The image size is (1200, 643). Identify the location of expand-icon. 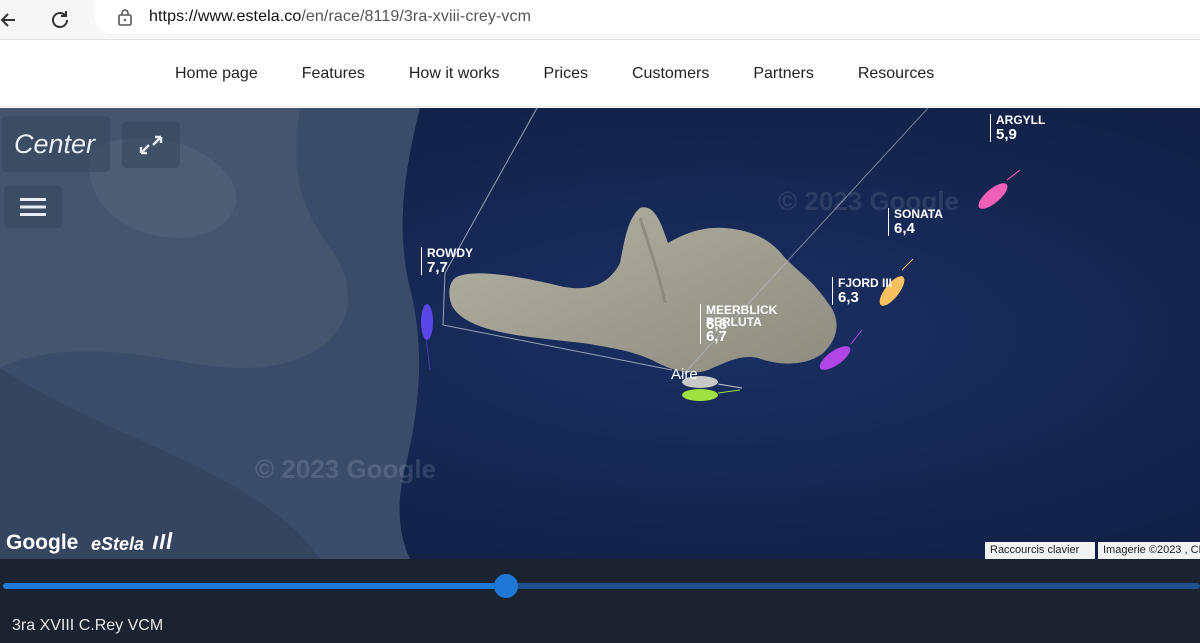
(151, 145).